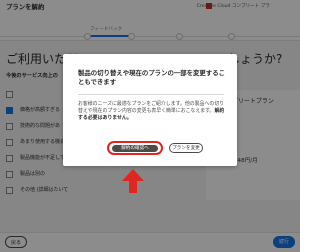 This screenshot has height=252, width=320. Describe the element at coordinates (133, 181) in the screenshot. I see `up-arrow-icon` at that location.